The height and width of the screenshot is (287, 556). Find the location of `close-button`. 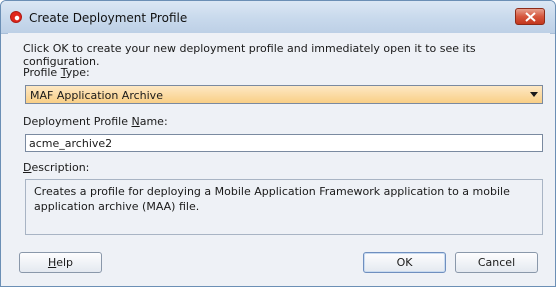

close-button is located at coordinates (530, 16).